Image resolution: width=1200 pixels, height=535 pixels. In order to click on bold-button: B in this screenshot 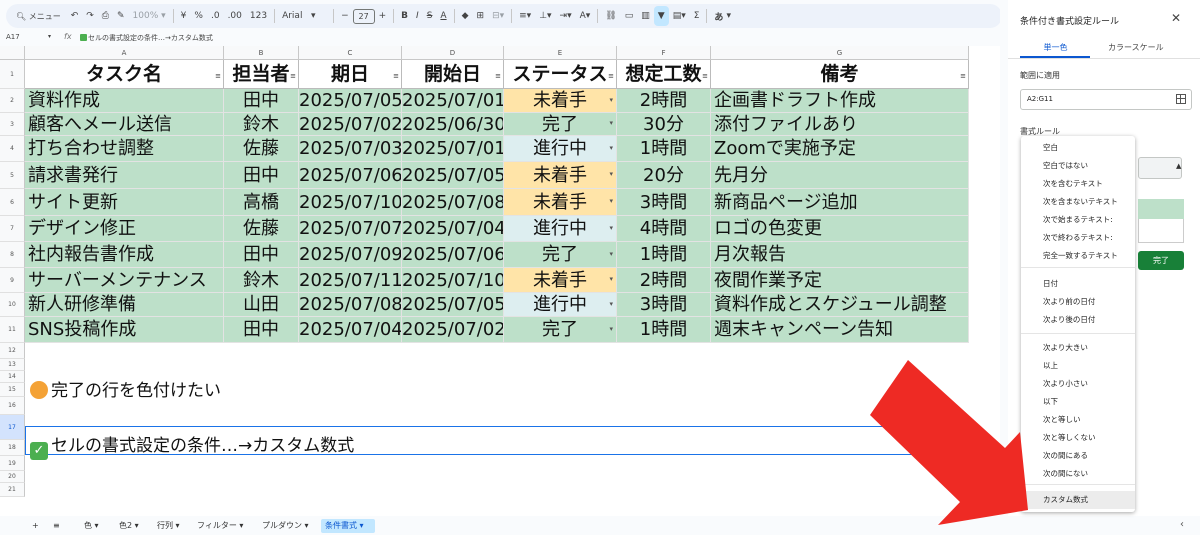, I will do `click(404, 16)`.